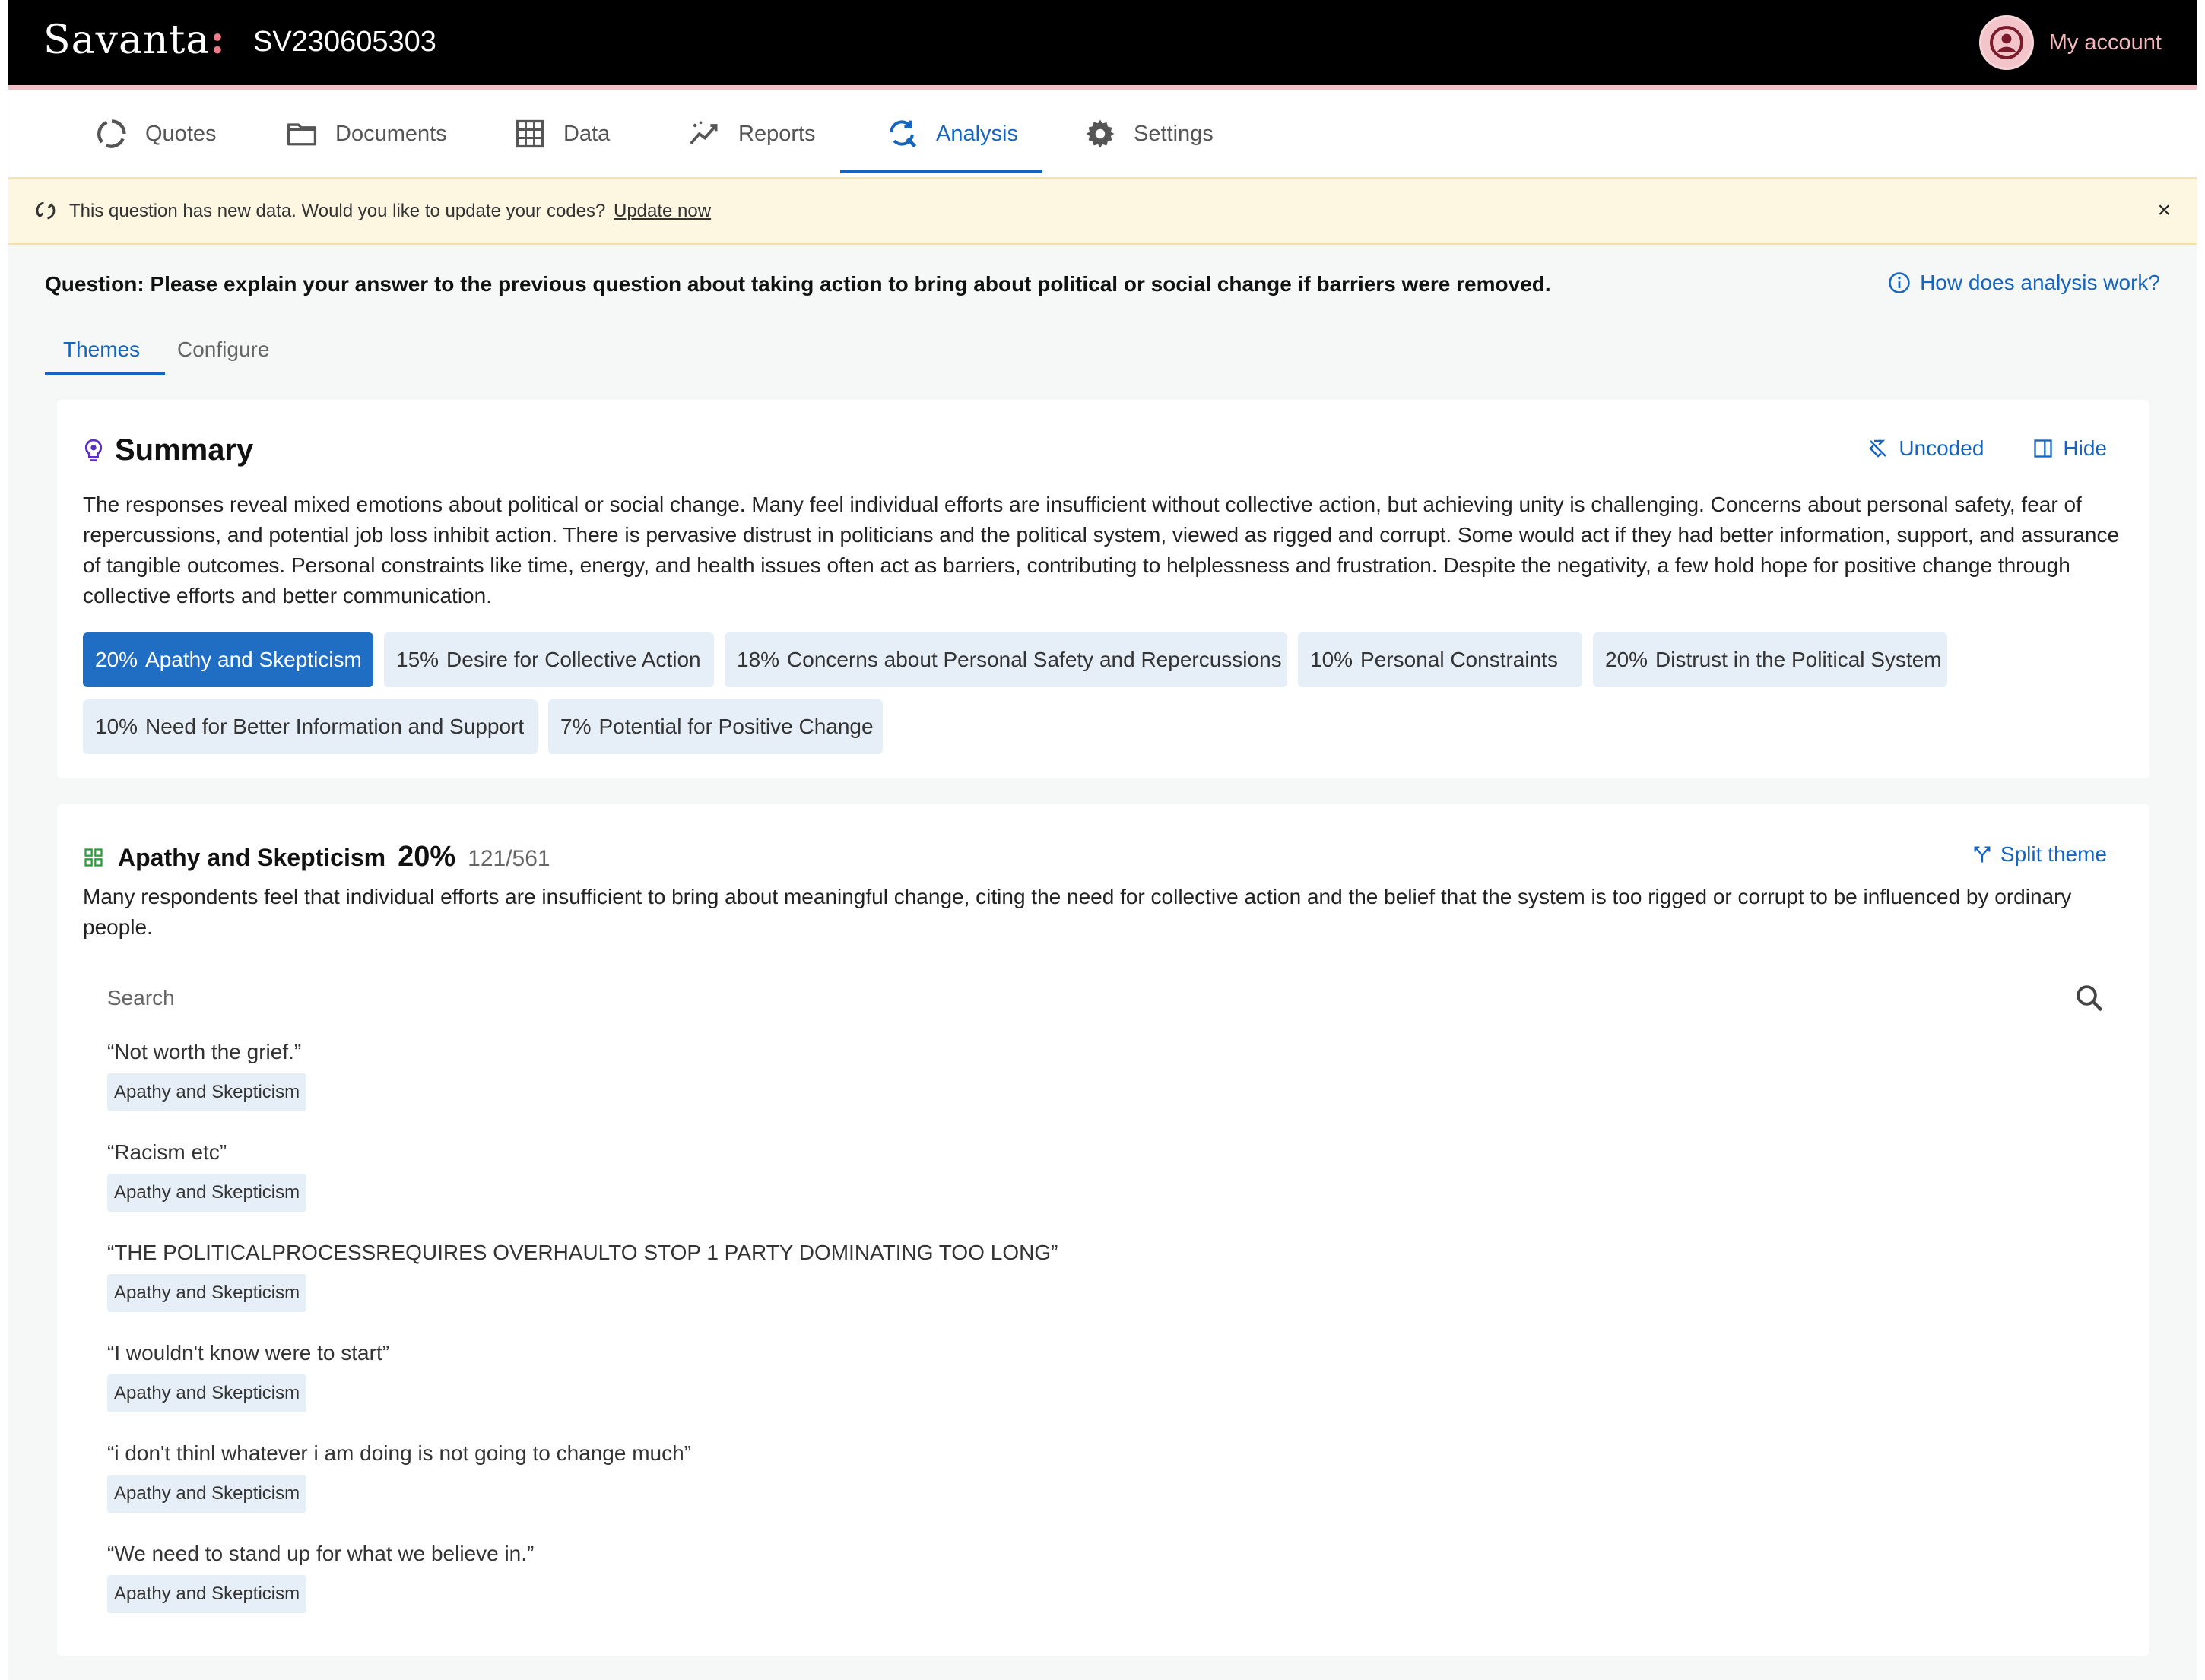 This screenshot has height=1680, width=2205. Describe the element at coordinates (587, 133) in the screenshot. I see `tab-data-label: Data` at that location.